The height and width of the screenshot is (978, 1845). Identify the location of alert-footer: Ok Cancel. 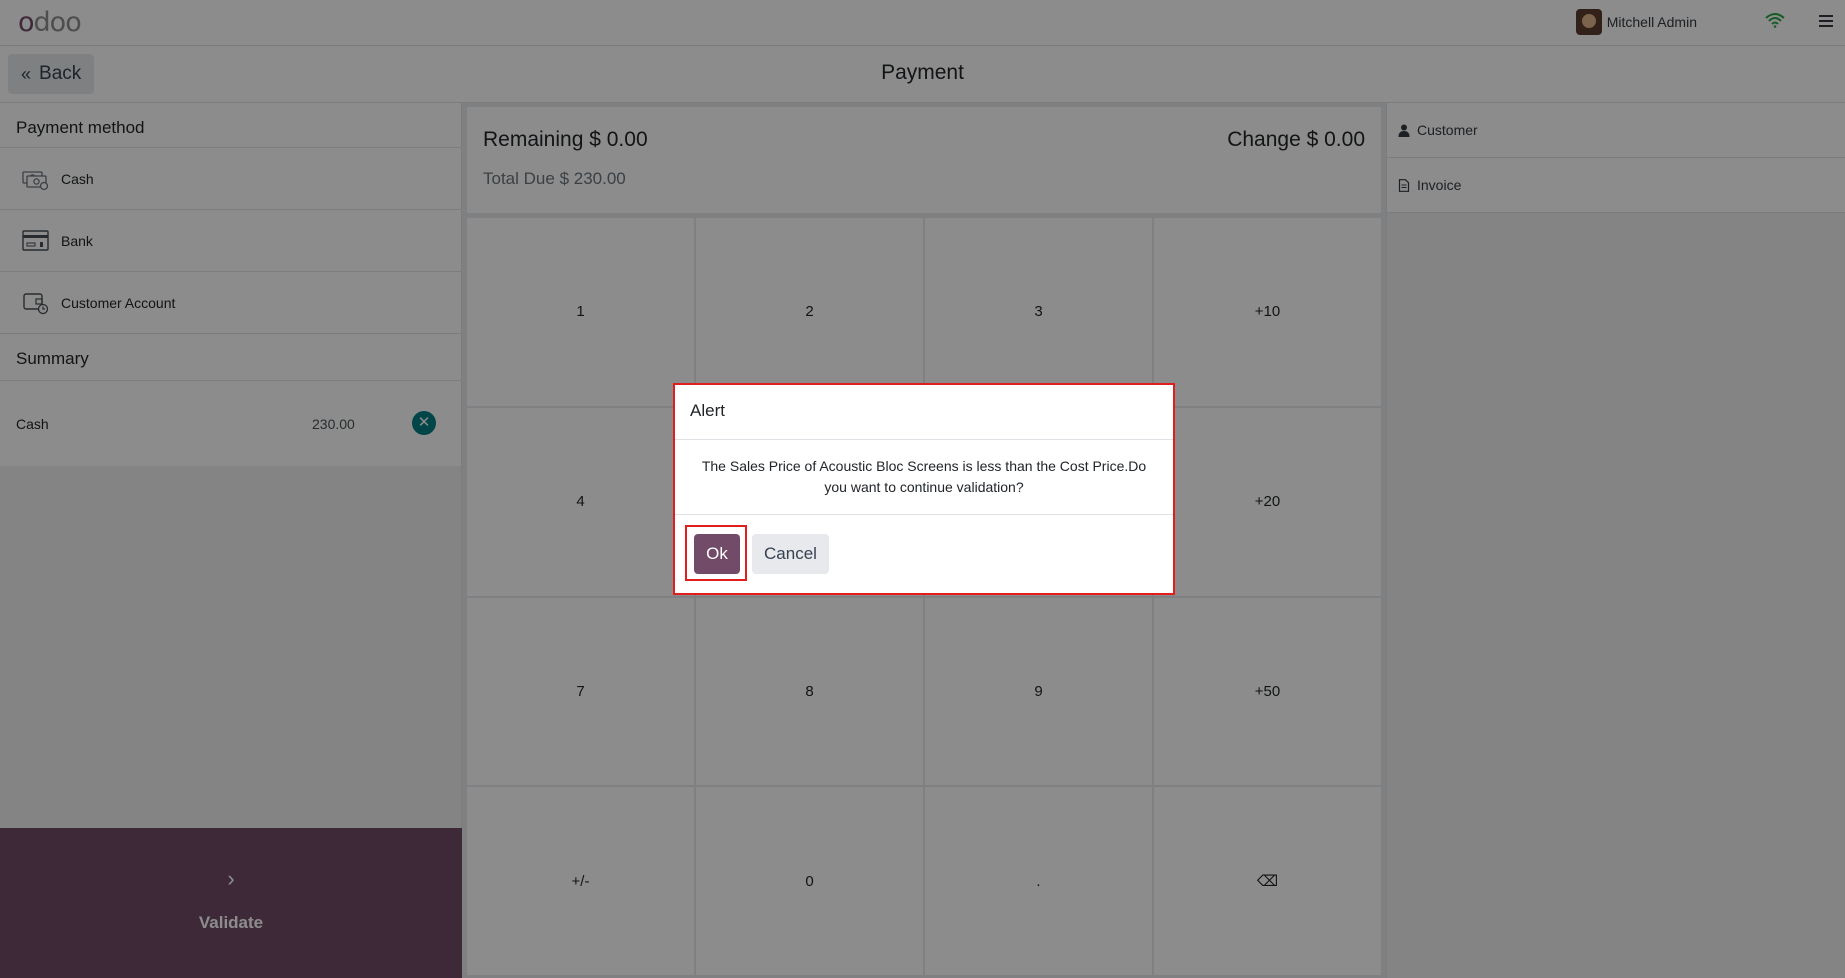
(924, 554).